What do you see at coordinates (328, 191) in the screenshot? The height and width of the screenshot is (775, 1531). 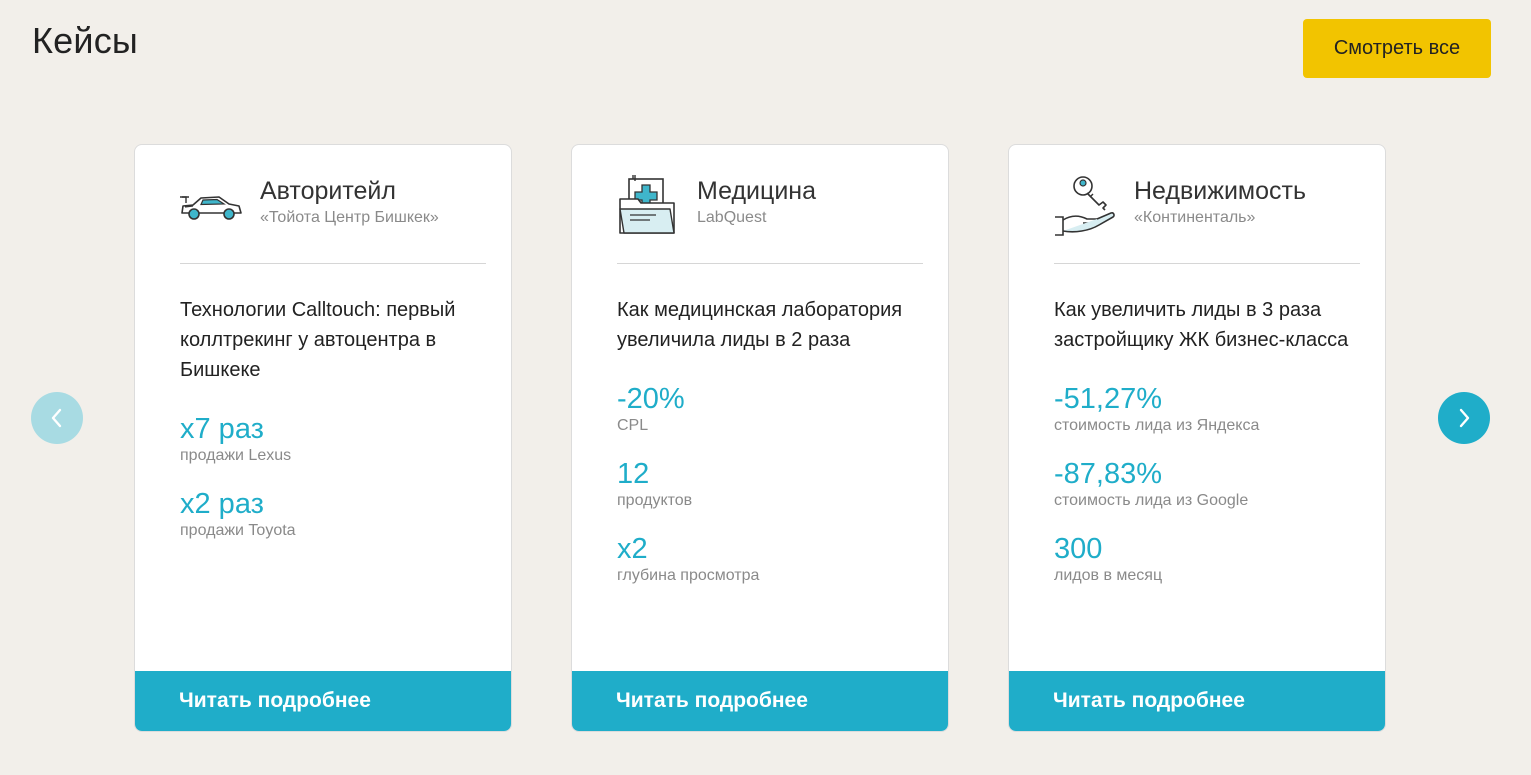 I see `case-category: Авторитейл` at bounding box center [328, 191].